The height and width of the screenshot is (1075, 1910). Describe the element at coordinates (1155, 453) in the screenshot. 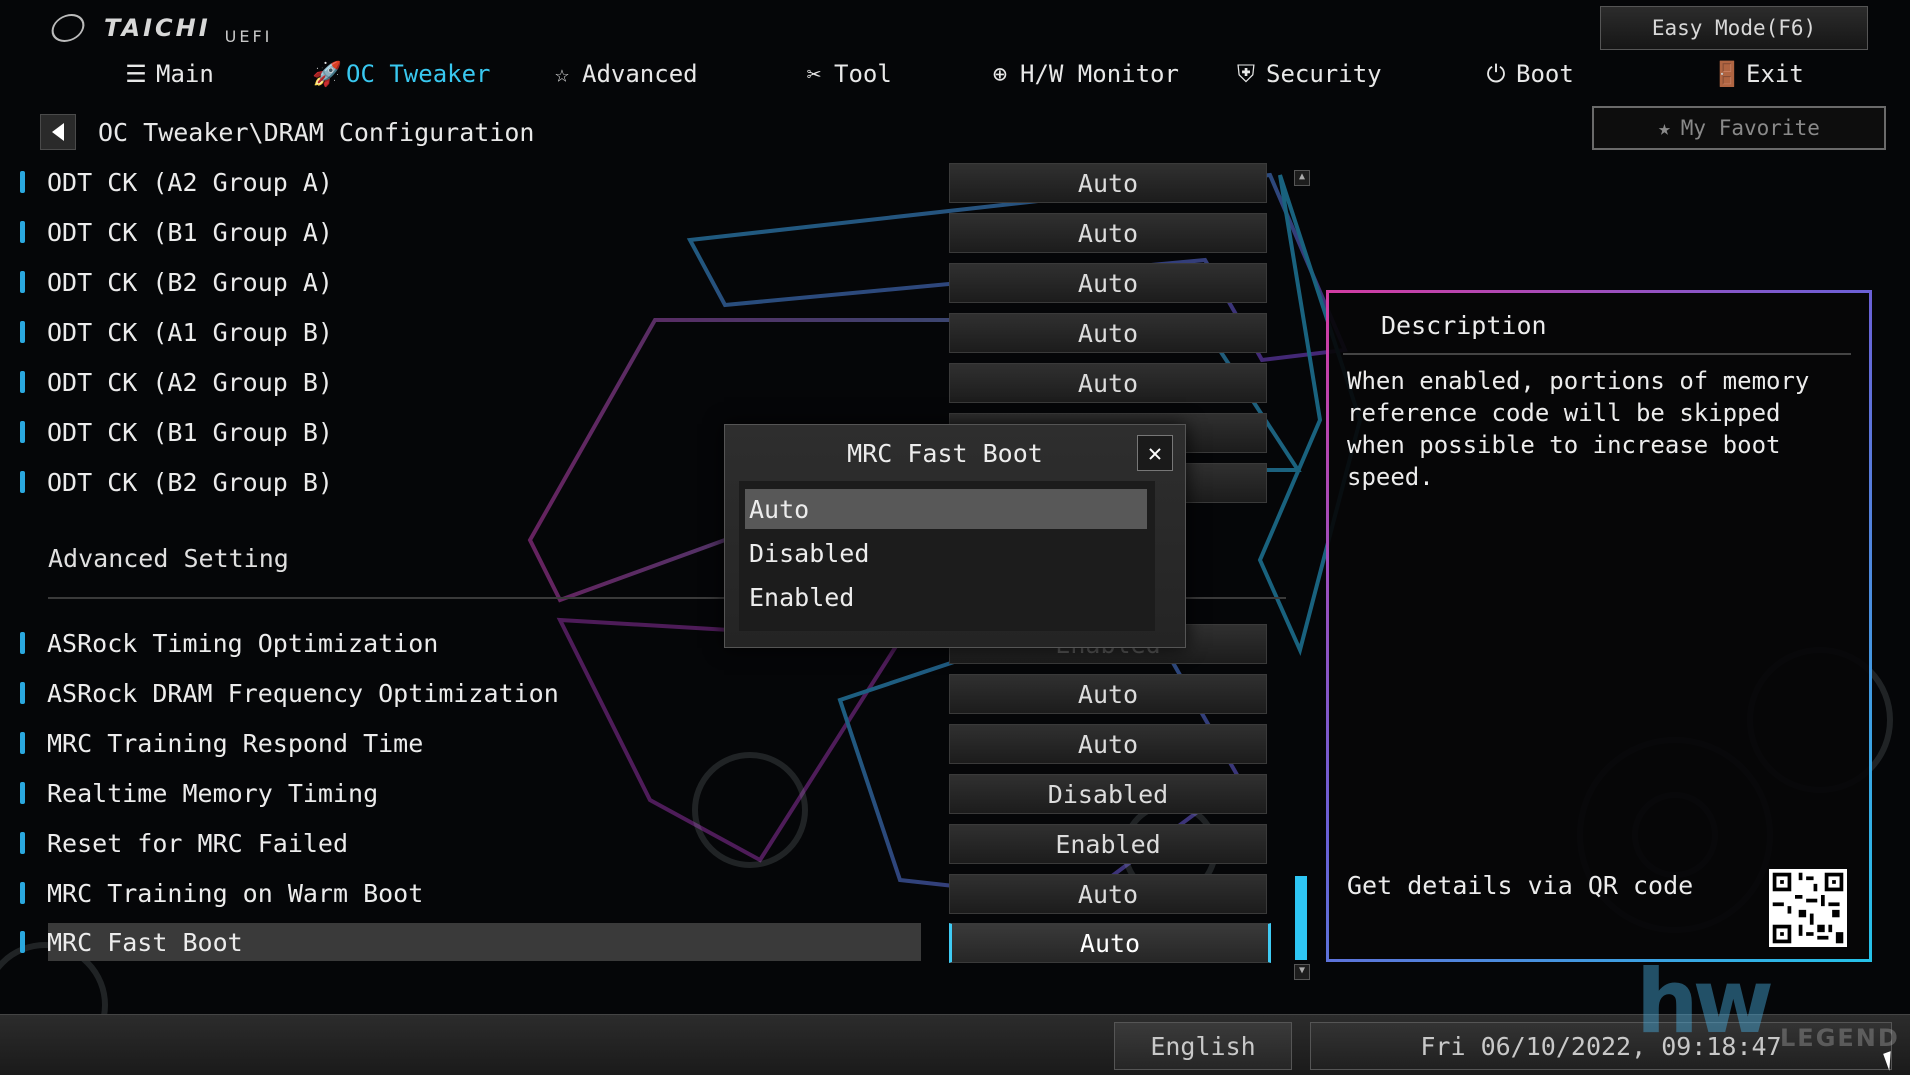

I see `close-icon: ✕` at that location.